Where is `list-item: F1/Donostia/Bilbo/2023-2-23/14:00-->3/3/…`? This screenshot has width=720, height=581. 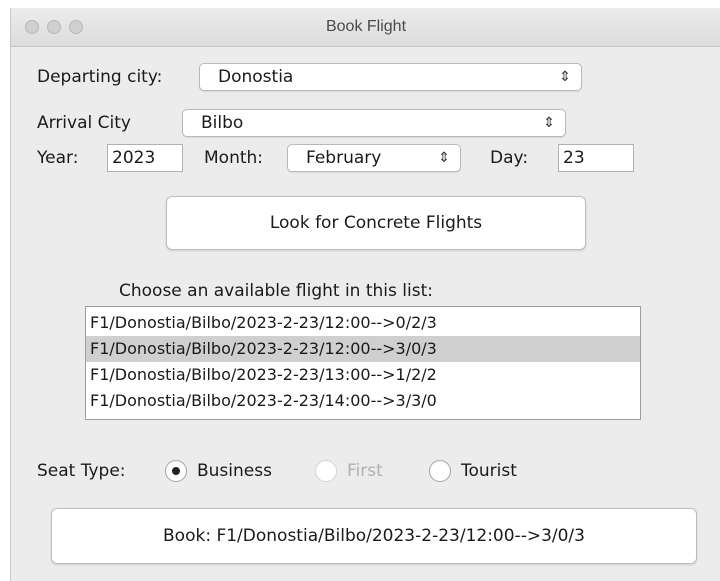
list-item: F1/Donostia/Bilbo/2023-2-23/14:00-->3/3/… is located at coordinates (363, 401).